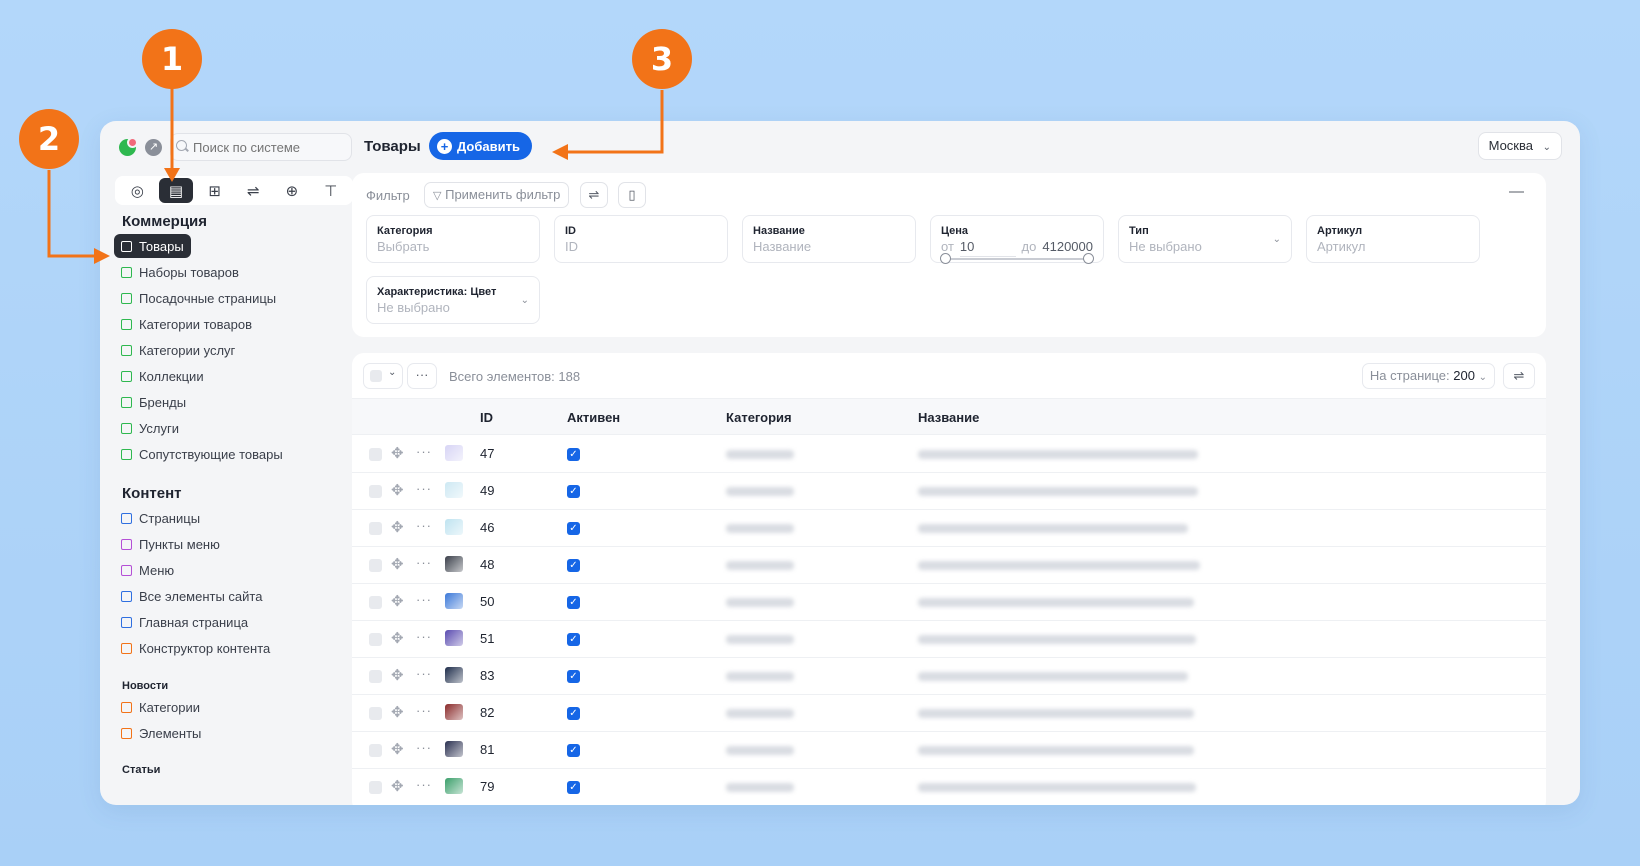 Image resolution: width=1640 pixels, height=866 pixels. What do you see at coordinates (497, 195) in the screenshot?
I see `apply-filter-button: ▽ Применить фильтр` at bounding box center [497, 195].